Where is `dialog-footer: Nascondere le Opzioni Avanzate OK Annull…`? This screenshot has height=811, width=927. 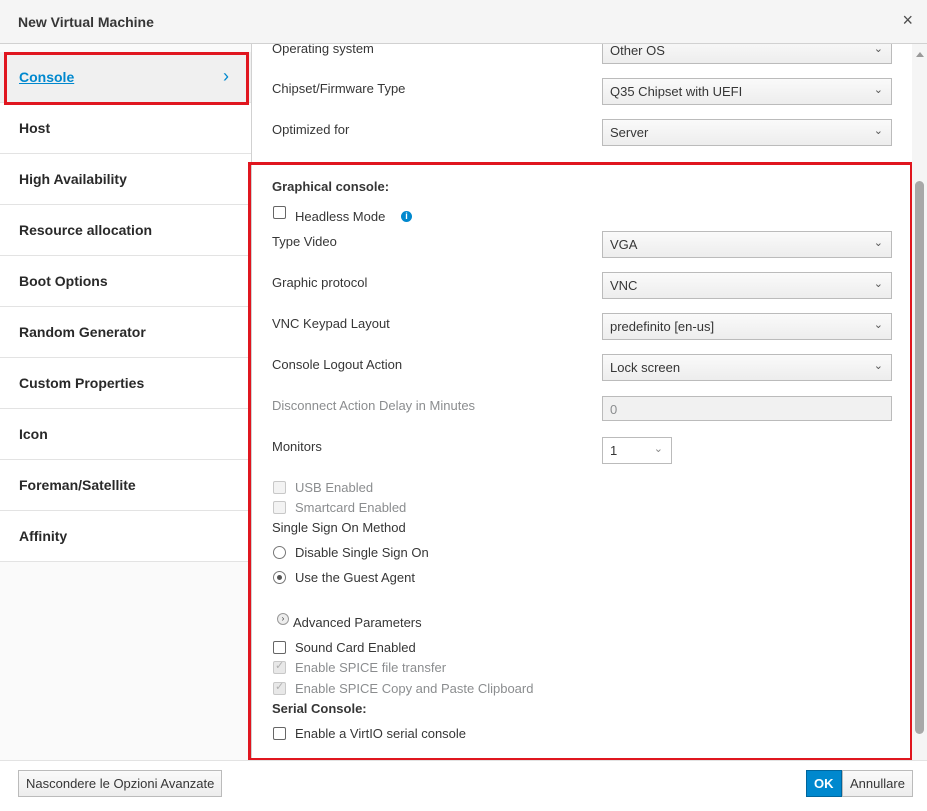
dialog-footer: Nascondere le Opzioni Avanzate OK Annull… is located at coordinates (463, 785).